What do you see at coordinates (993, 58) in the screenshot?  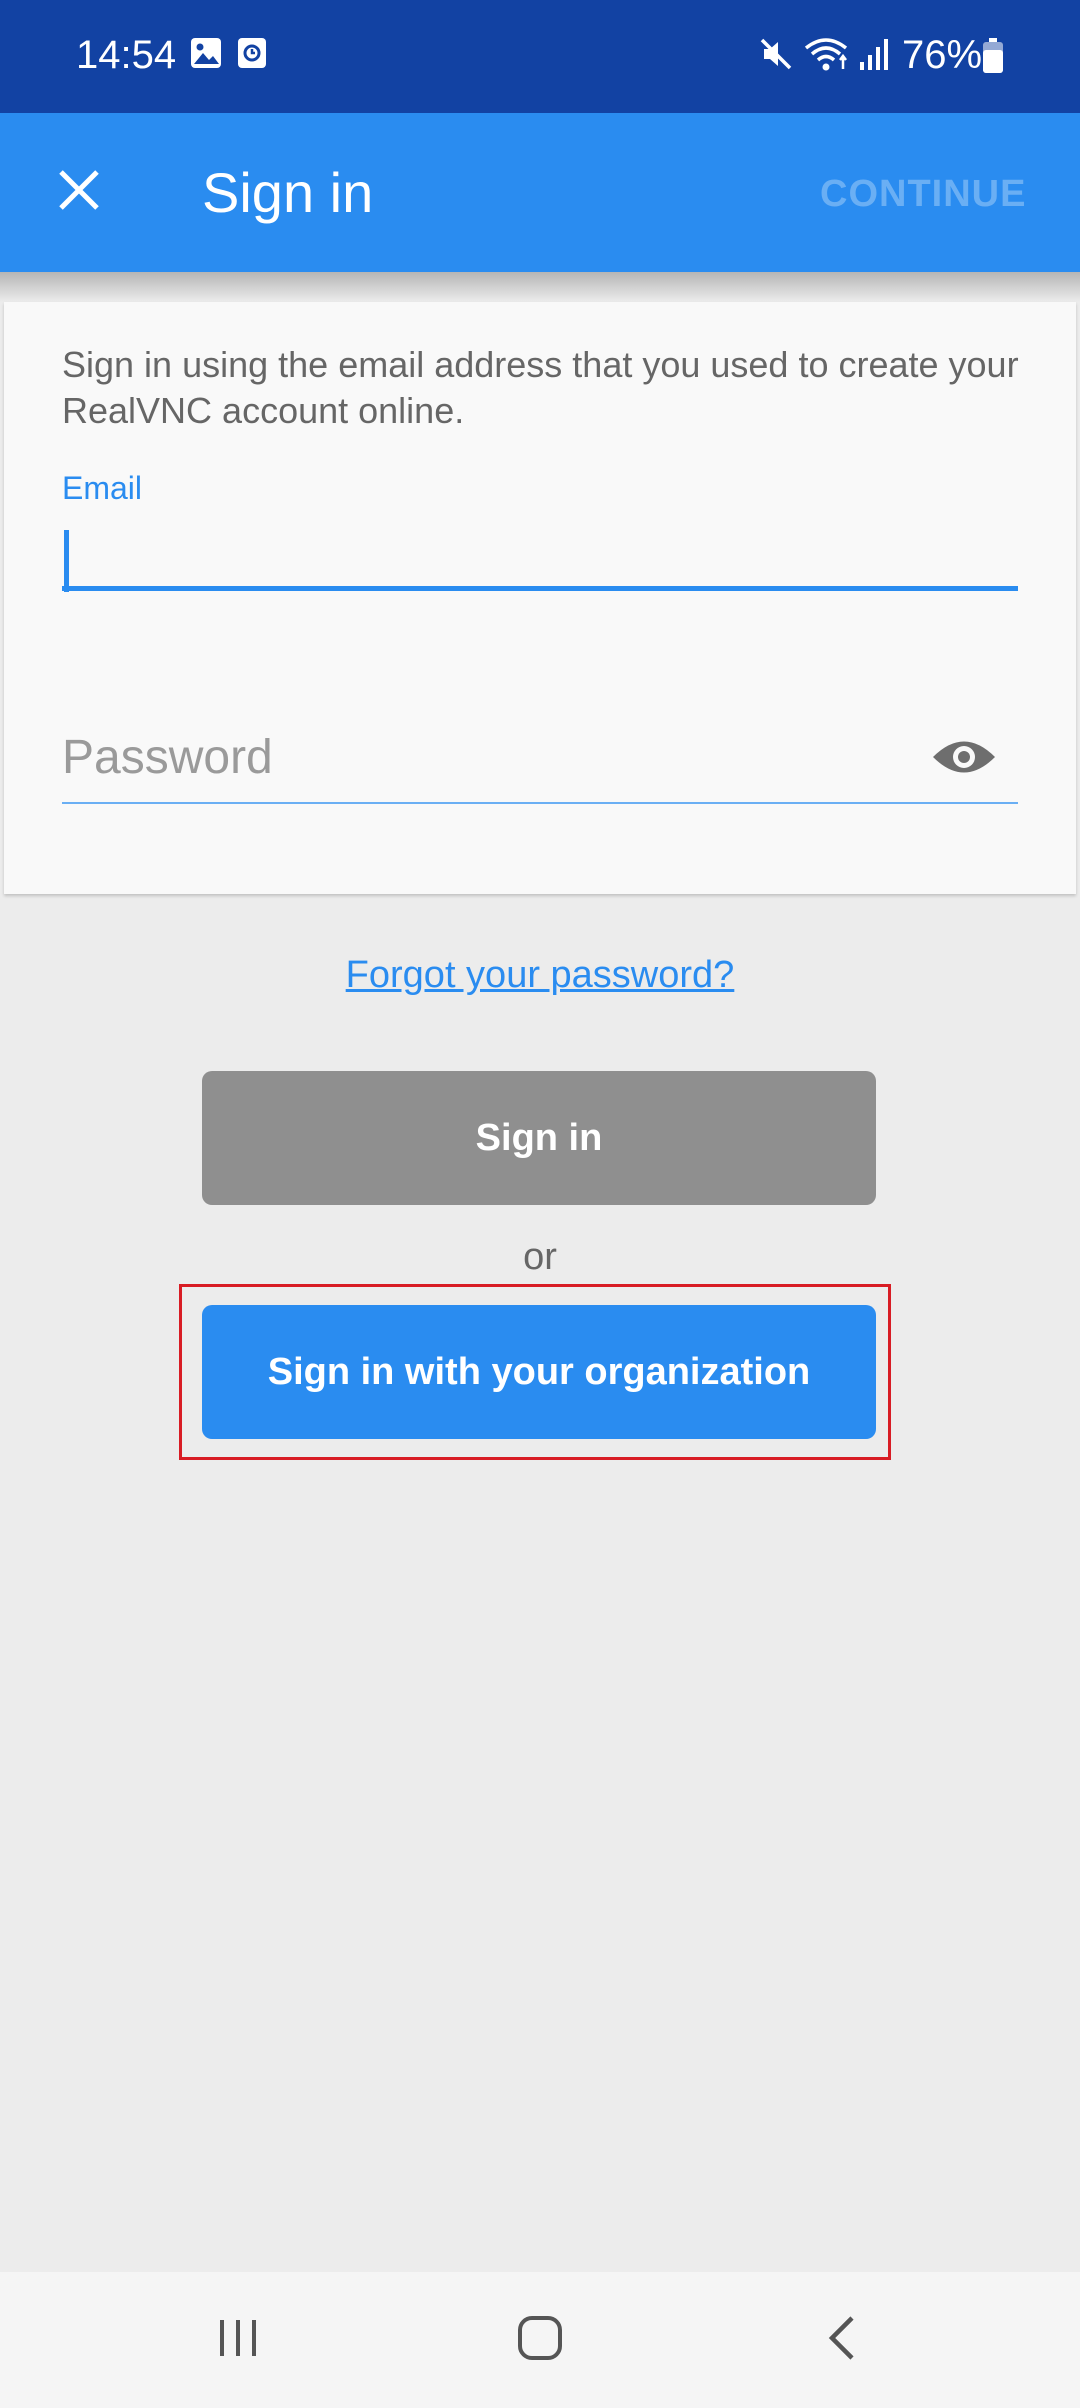 I see `battery-icon` at bounding box center [993, 58].